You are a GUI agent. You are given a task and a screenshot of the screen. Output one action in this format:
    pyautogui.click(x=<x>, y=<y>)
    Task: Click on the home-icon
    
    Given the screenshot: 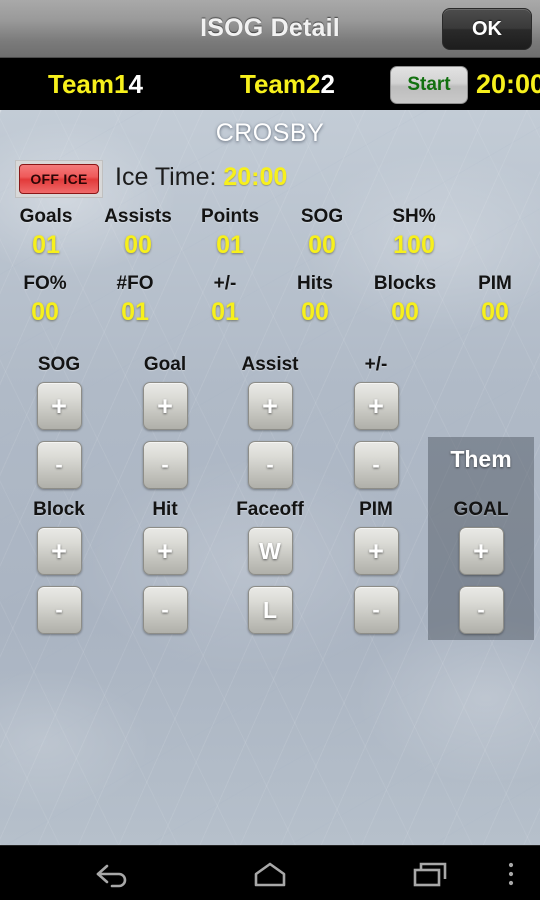 What is the action you would take?
    pyautogui.click(x=270, y=873)
    